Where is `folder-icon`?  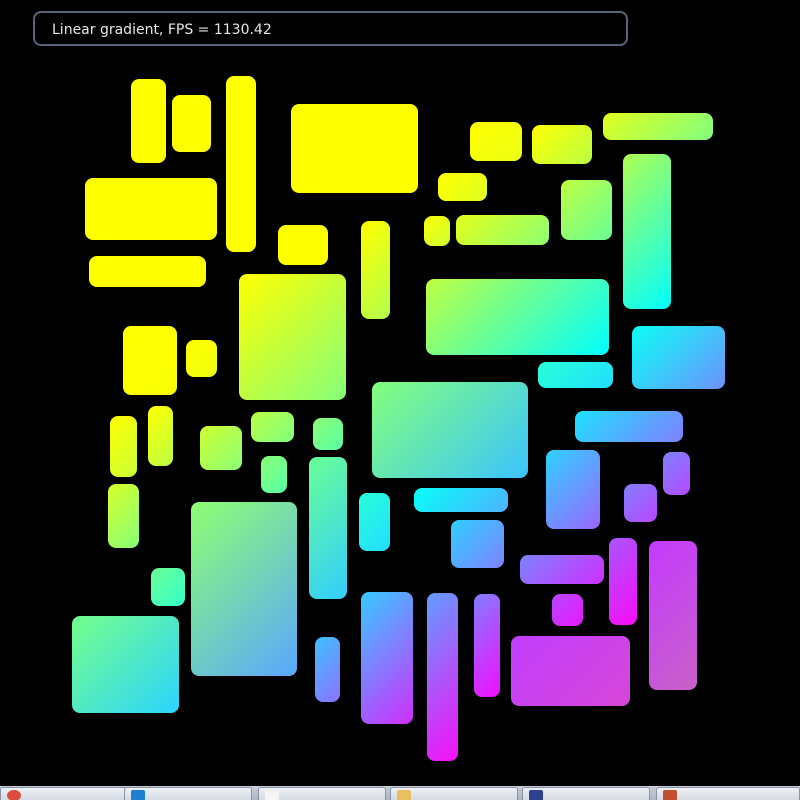 folder-icon is located at coordinates (404, 795).